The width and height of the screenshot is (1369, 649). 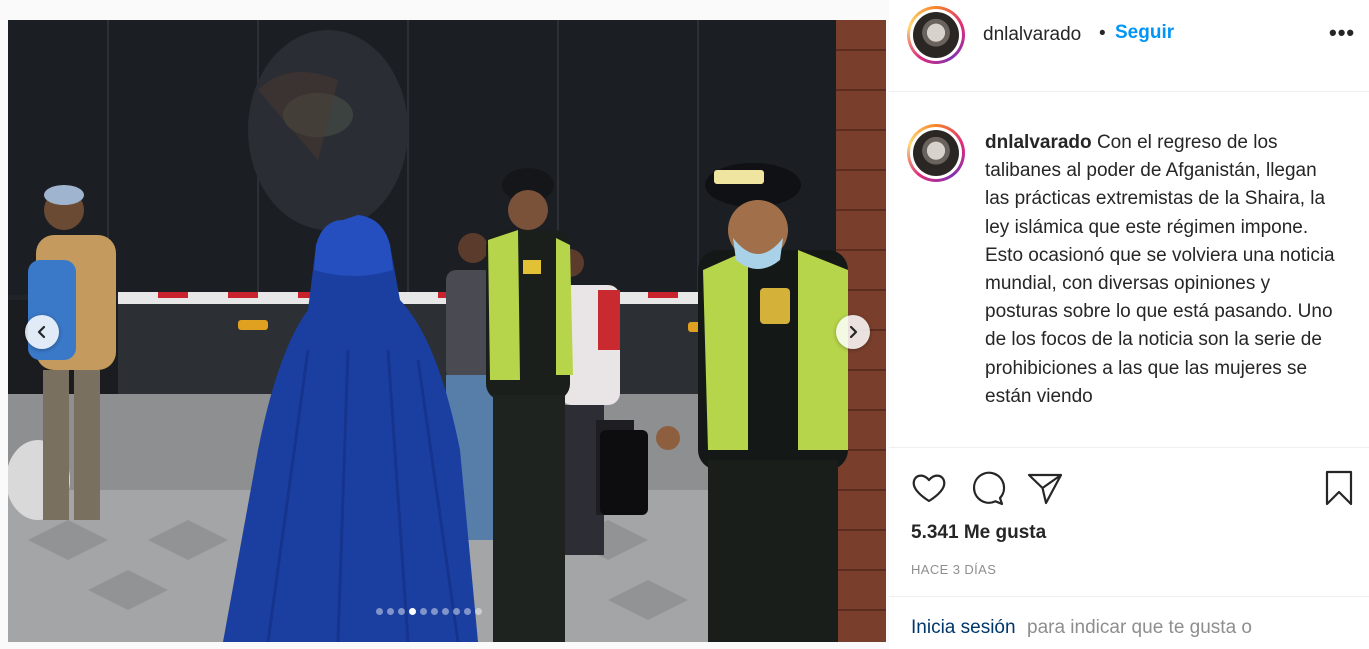 I want to click on caption-avatar, so click(x=936, y=153).